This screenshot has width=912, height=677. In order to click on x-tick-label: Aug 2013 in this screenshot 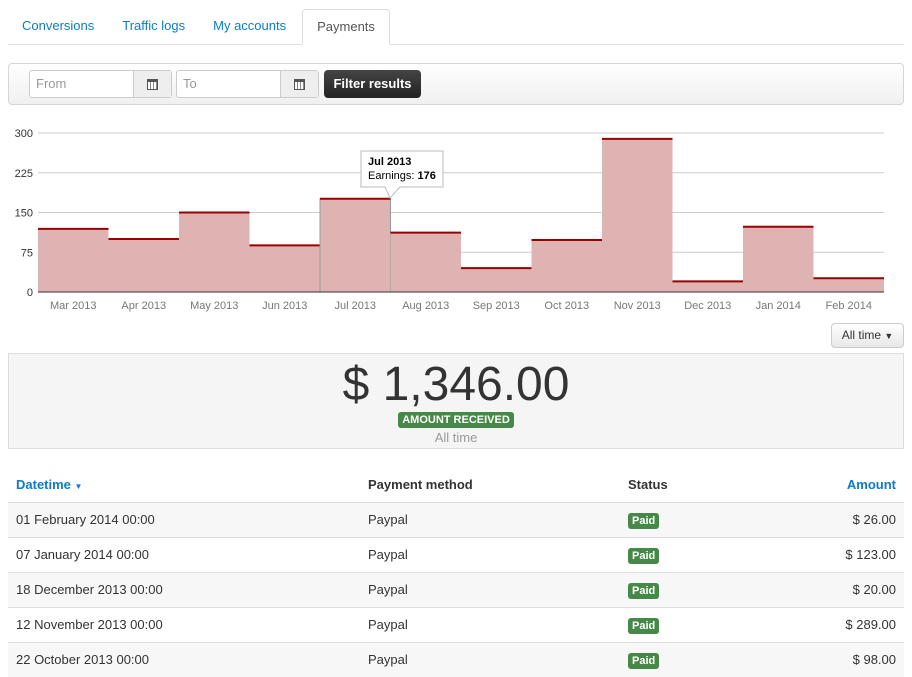, I will do `click(425, 306)`.